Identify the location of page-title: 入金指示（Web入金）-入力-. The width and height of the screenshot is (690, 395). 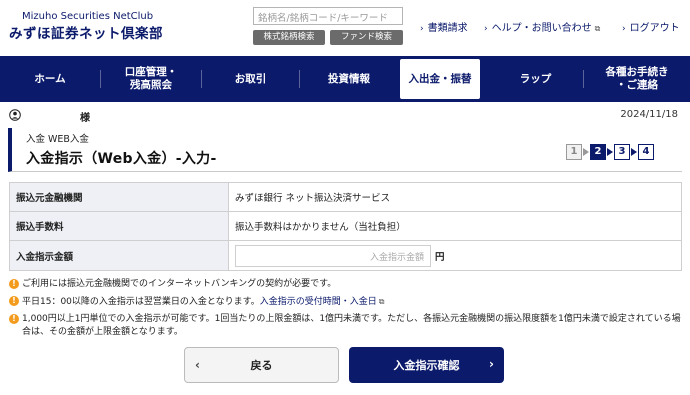
(121, 159).